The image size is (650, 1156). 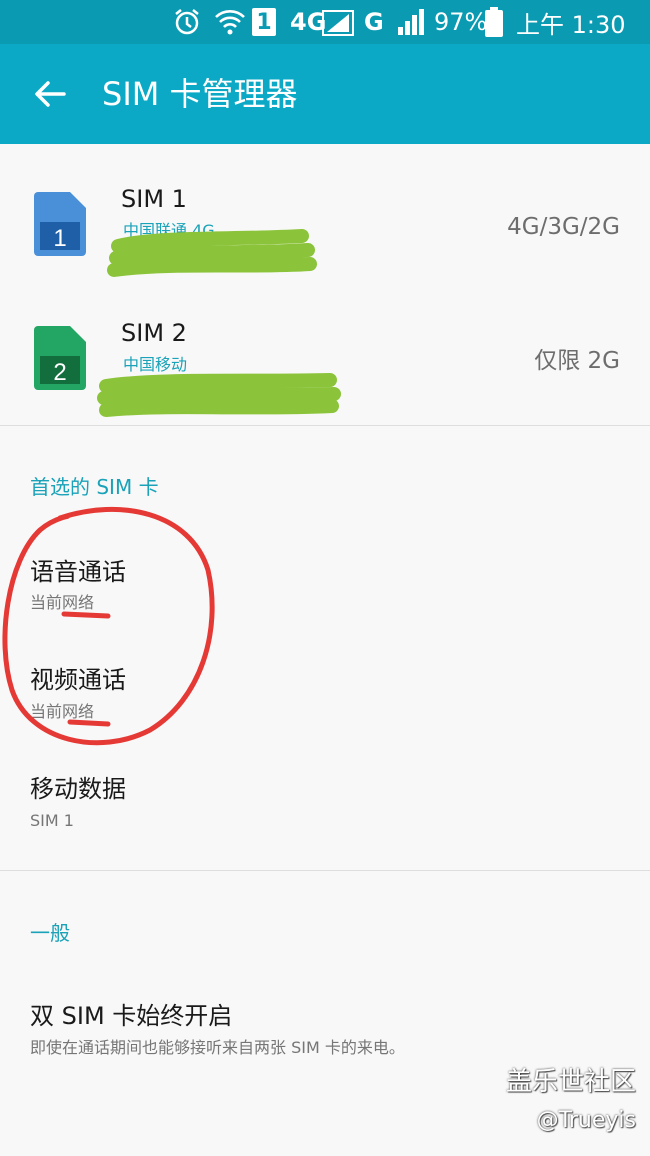 I want to click on sim-carrier: 中国移动, so click(x=155, y=364).